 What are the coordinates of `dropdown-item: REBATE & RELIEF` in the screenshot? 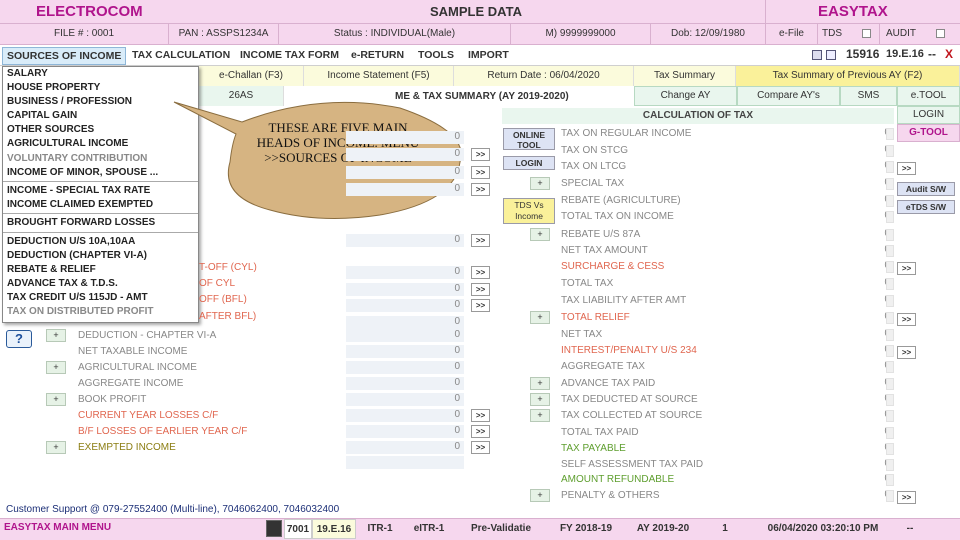 It's located at (51, 269).